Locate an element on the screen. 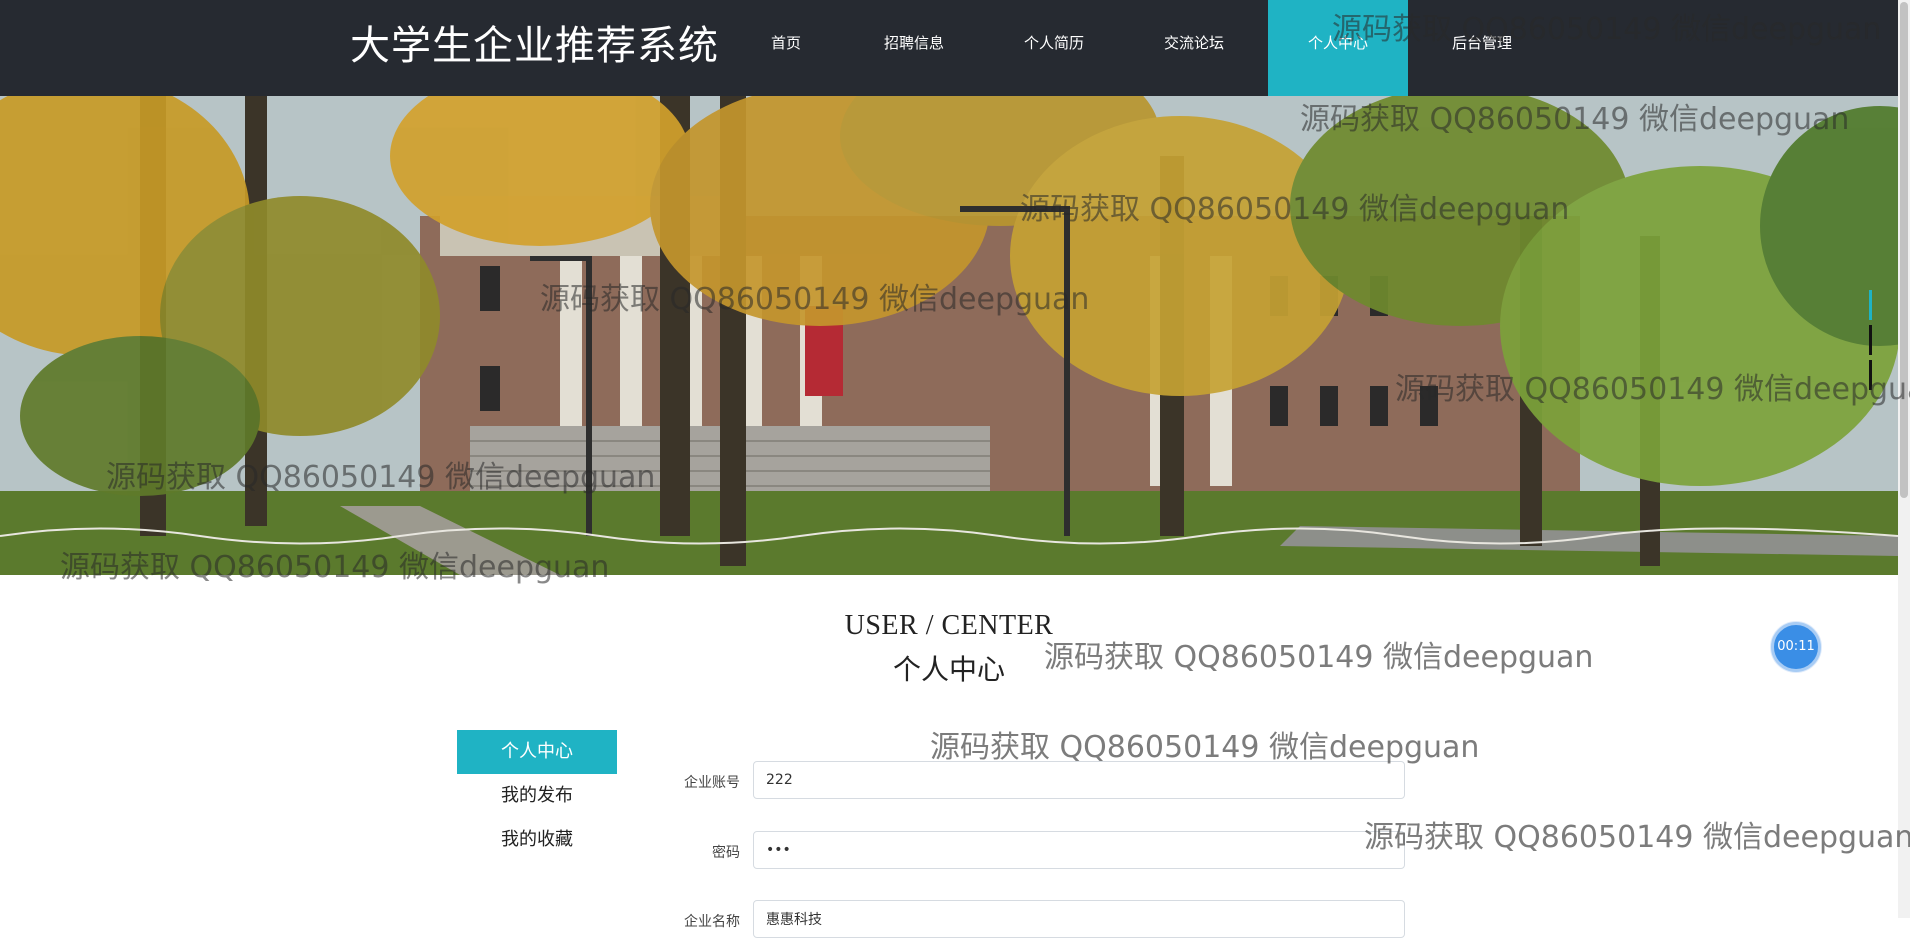 This screenshot has height=938, width=1910. account-label: 企业账号 is located at coordinates (712, 783).